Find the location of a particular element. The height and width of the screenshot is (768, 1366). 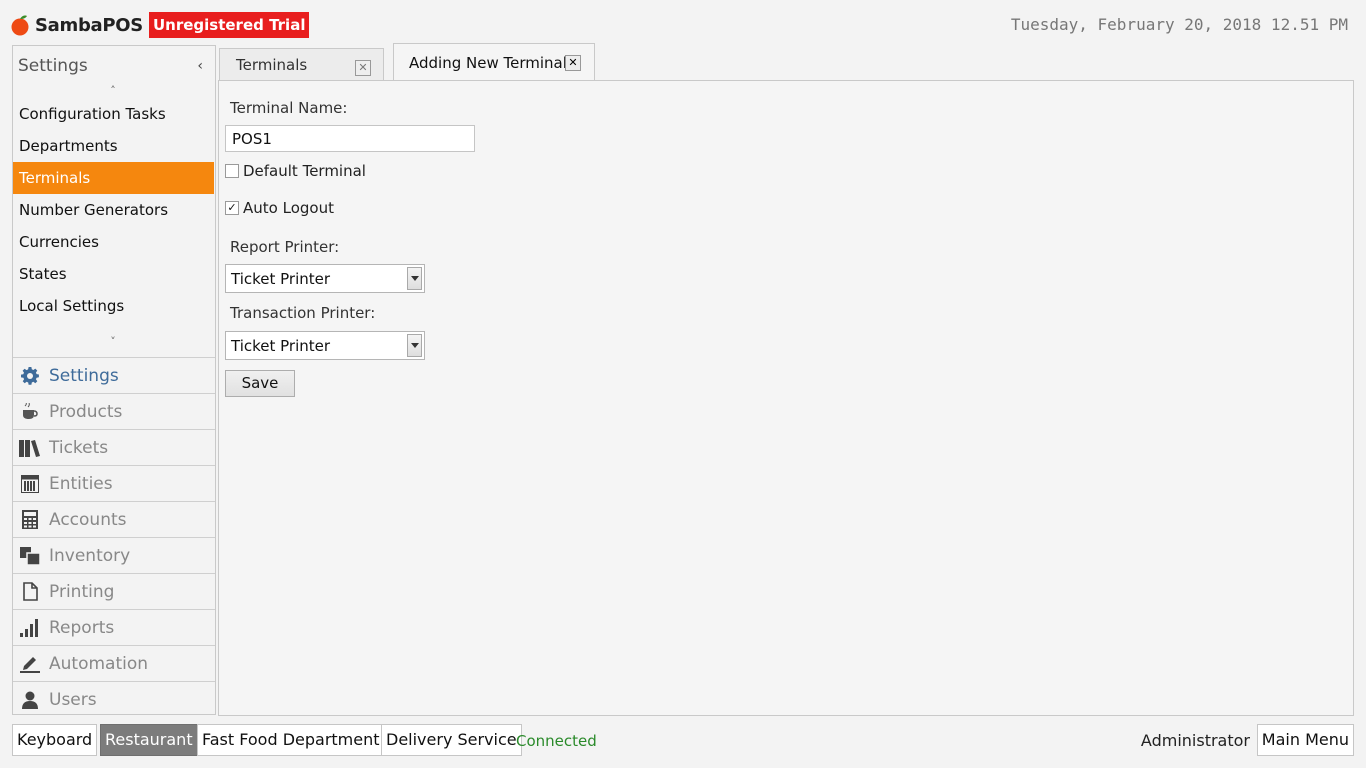

sidebar-header: Settings ‹ is located at coordinates (114, 66).